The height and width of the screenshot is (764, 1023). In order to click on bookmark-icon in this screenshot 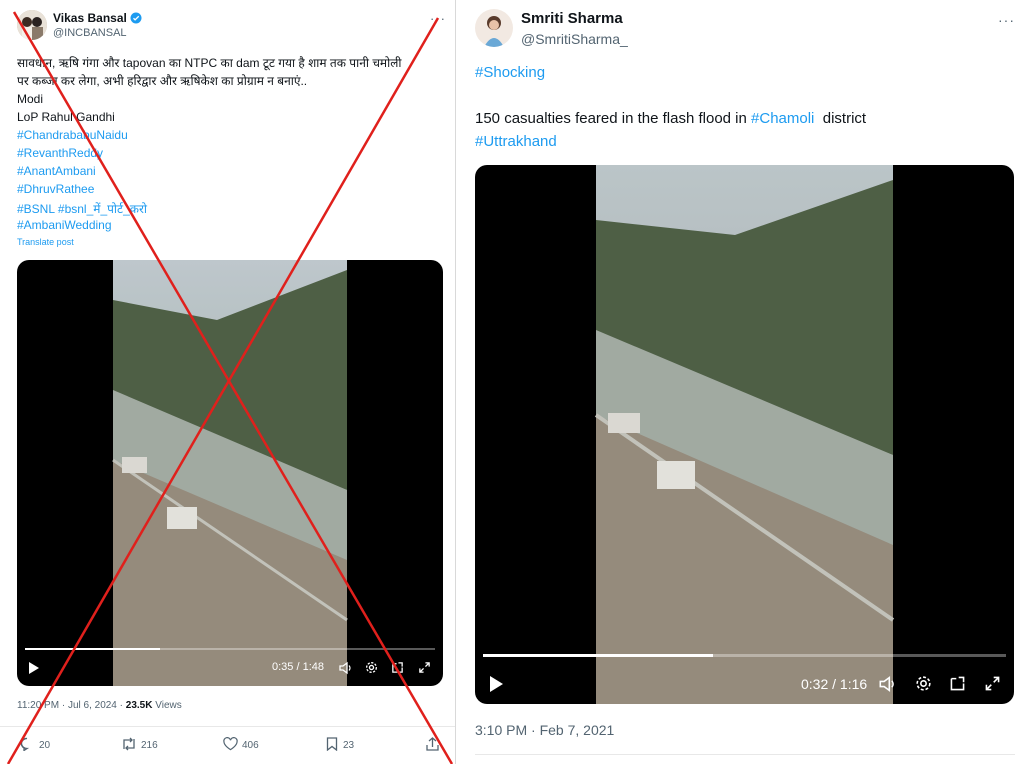, I will do `click(332, 744)`.